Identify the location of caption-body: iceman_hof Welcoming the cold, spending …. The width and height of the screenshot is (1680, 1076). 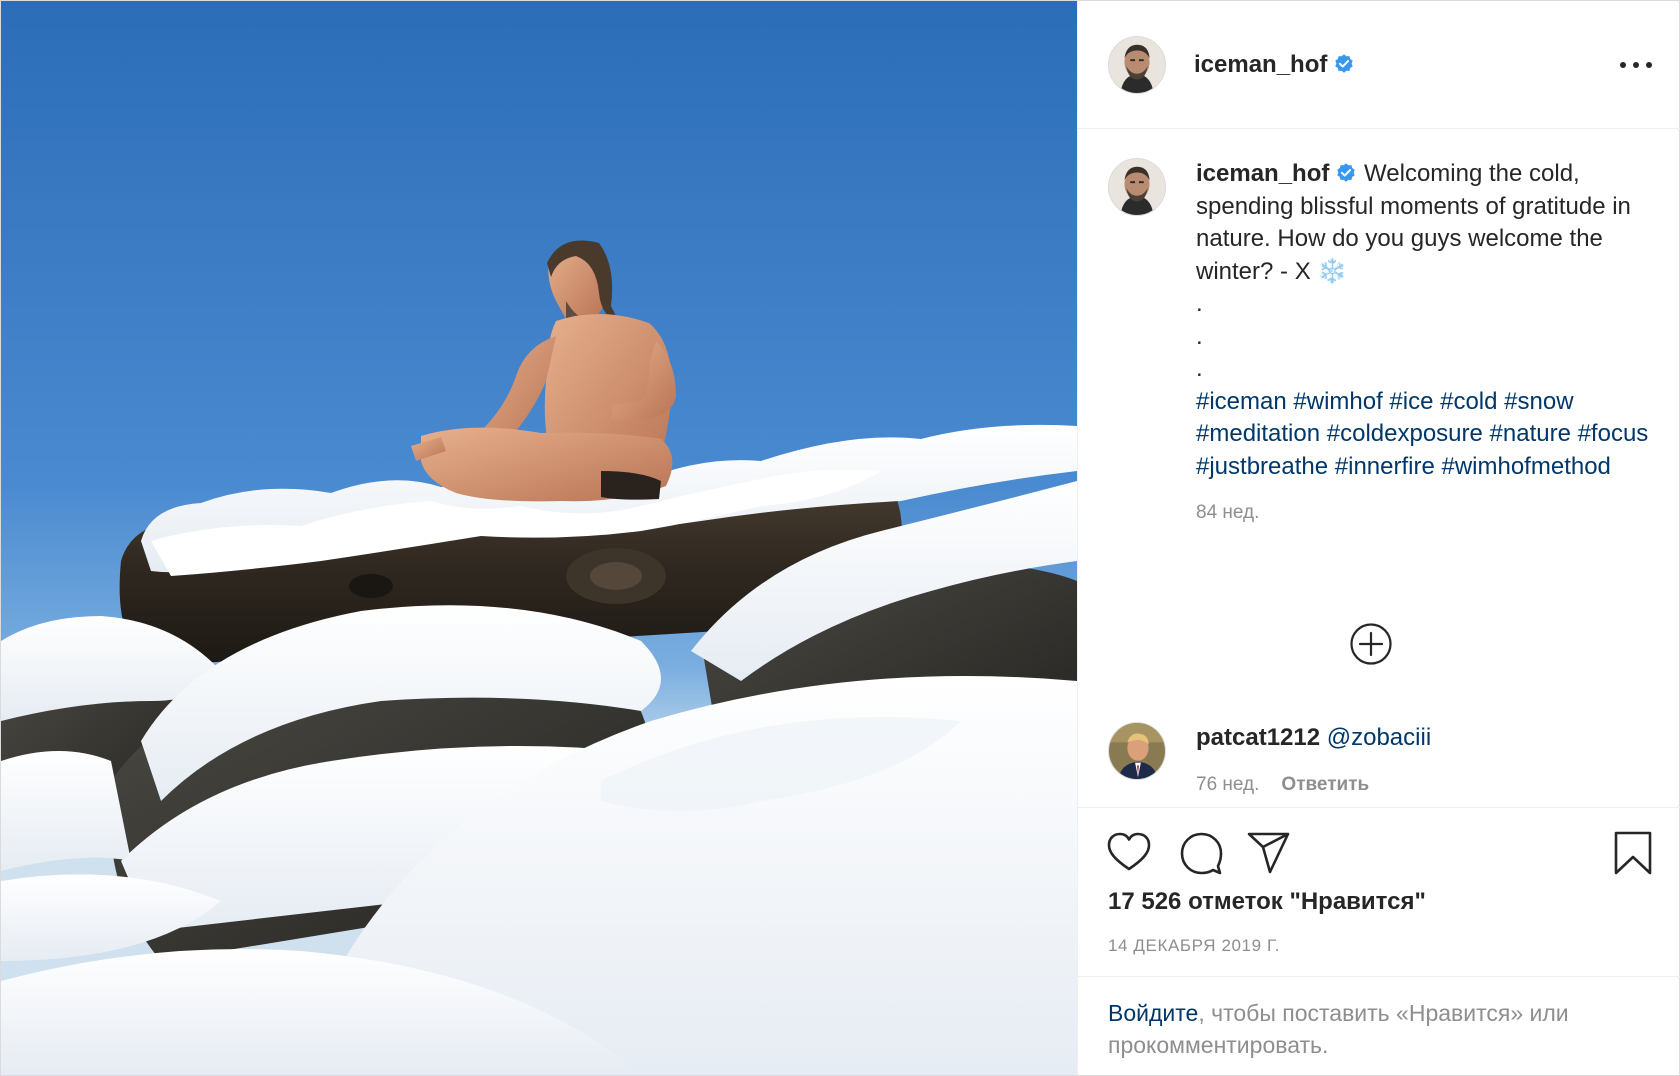
(1426, 344).